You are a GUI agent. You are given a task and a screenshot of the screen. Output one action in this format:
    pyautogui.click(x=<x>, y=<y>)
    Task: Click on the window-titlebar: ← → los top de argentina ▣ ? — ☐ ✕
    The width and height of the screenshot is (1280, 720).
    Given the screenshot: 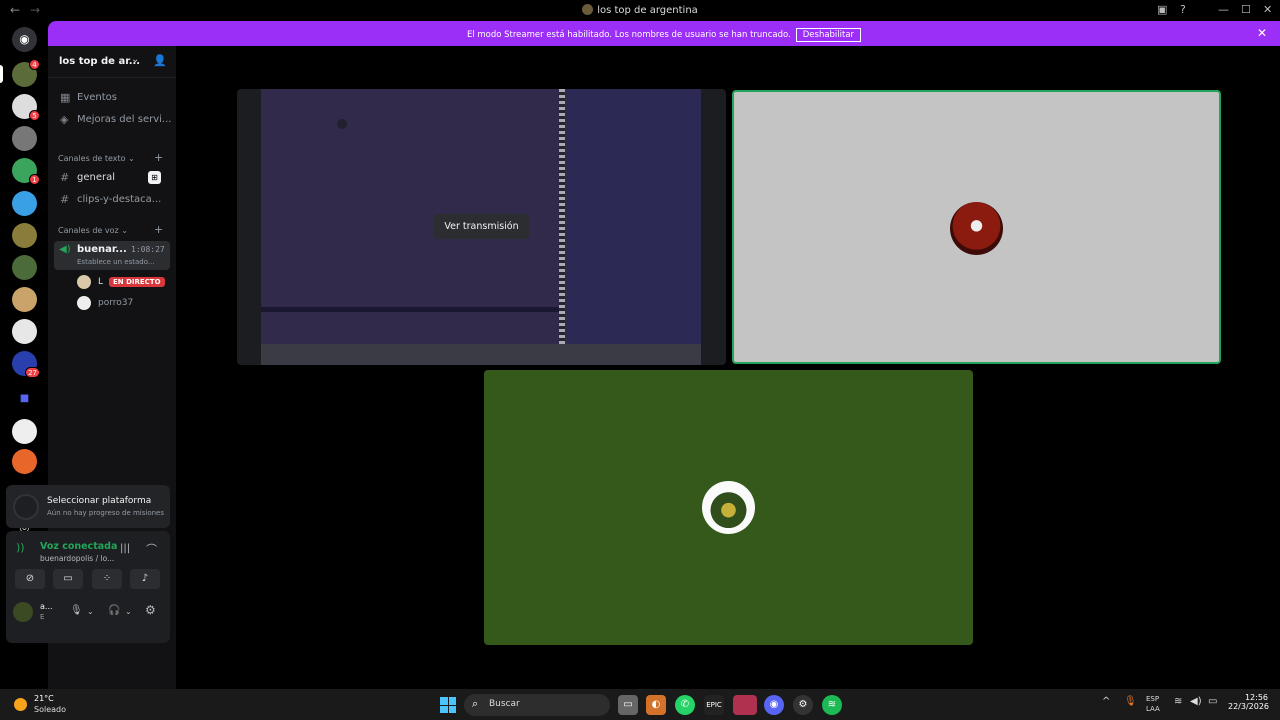 What is the action you would take?
    pyautogui.click(x=640, y=10)
    